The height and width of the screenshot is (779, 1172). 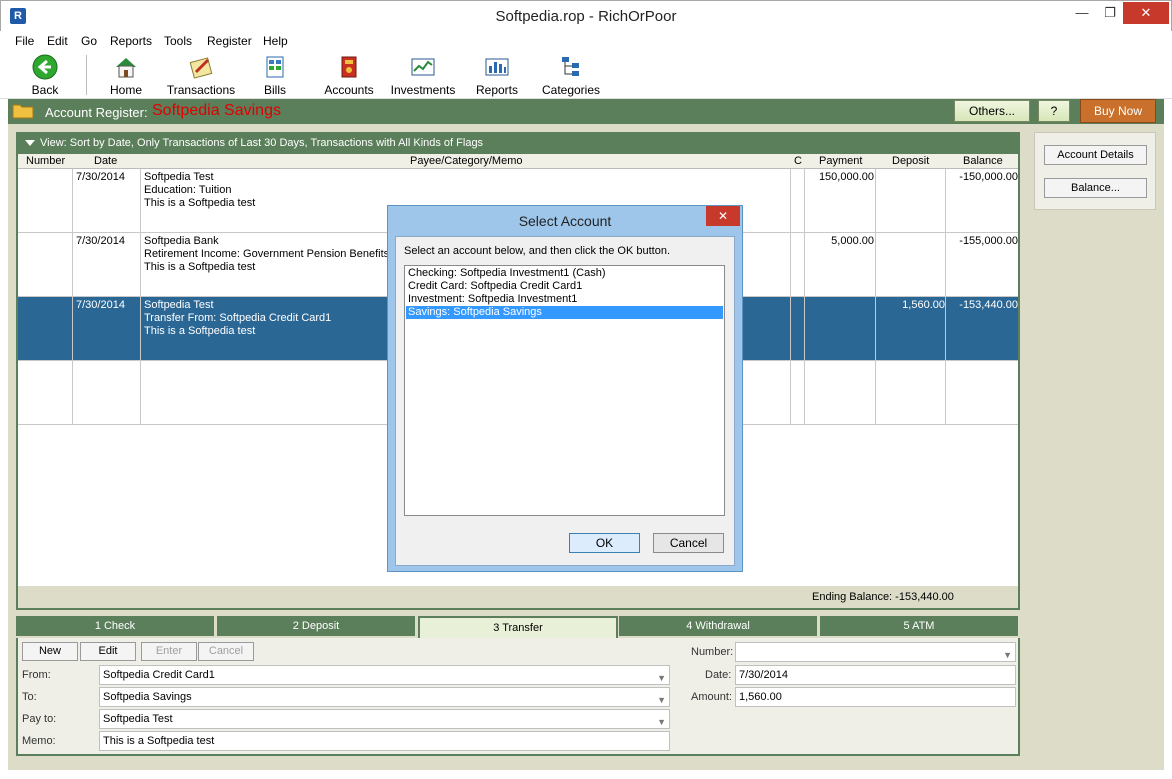 I want to click on row-category: Education: Tuition, so click(x=188, y=190).